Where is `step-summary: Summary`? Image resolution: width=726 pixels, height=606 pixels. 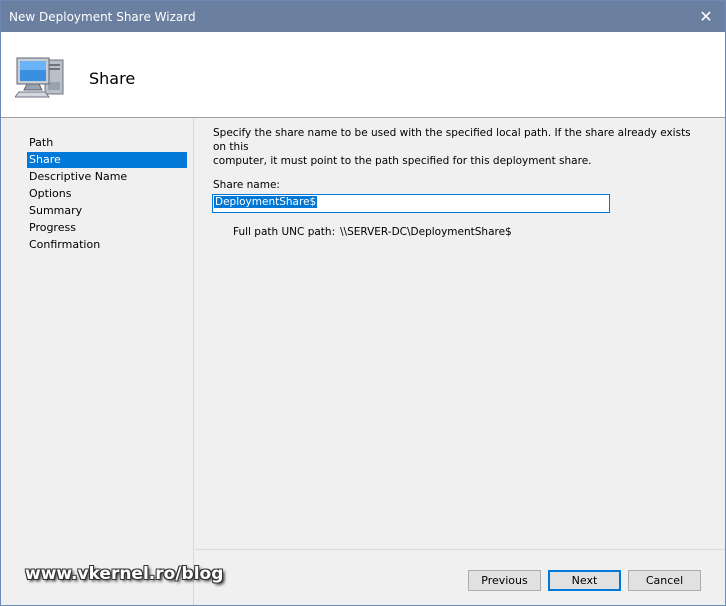
step-summary: Summary is located at coordinates (56, 210).